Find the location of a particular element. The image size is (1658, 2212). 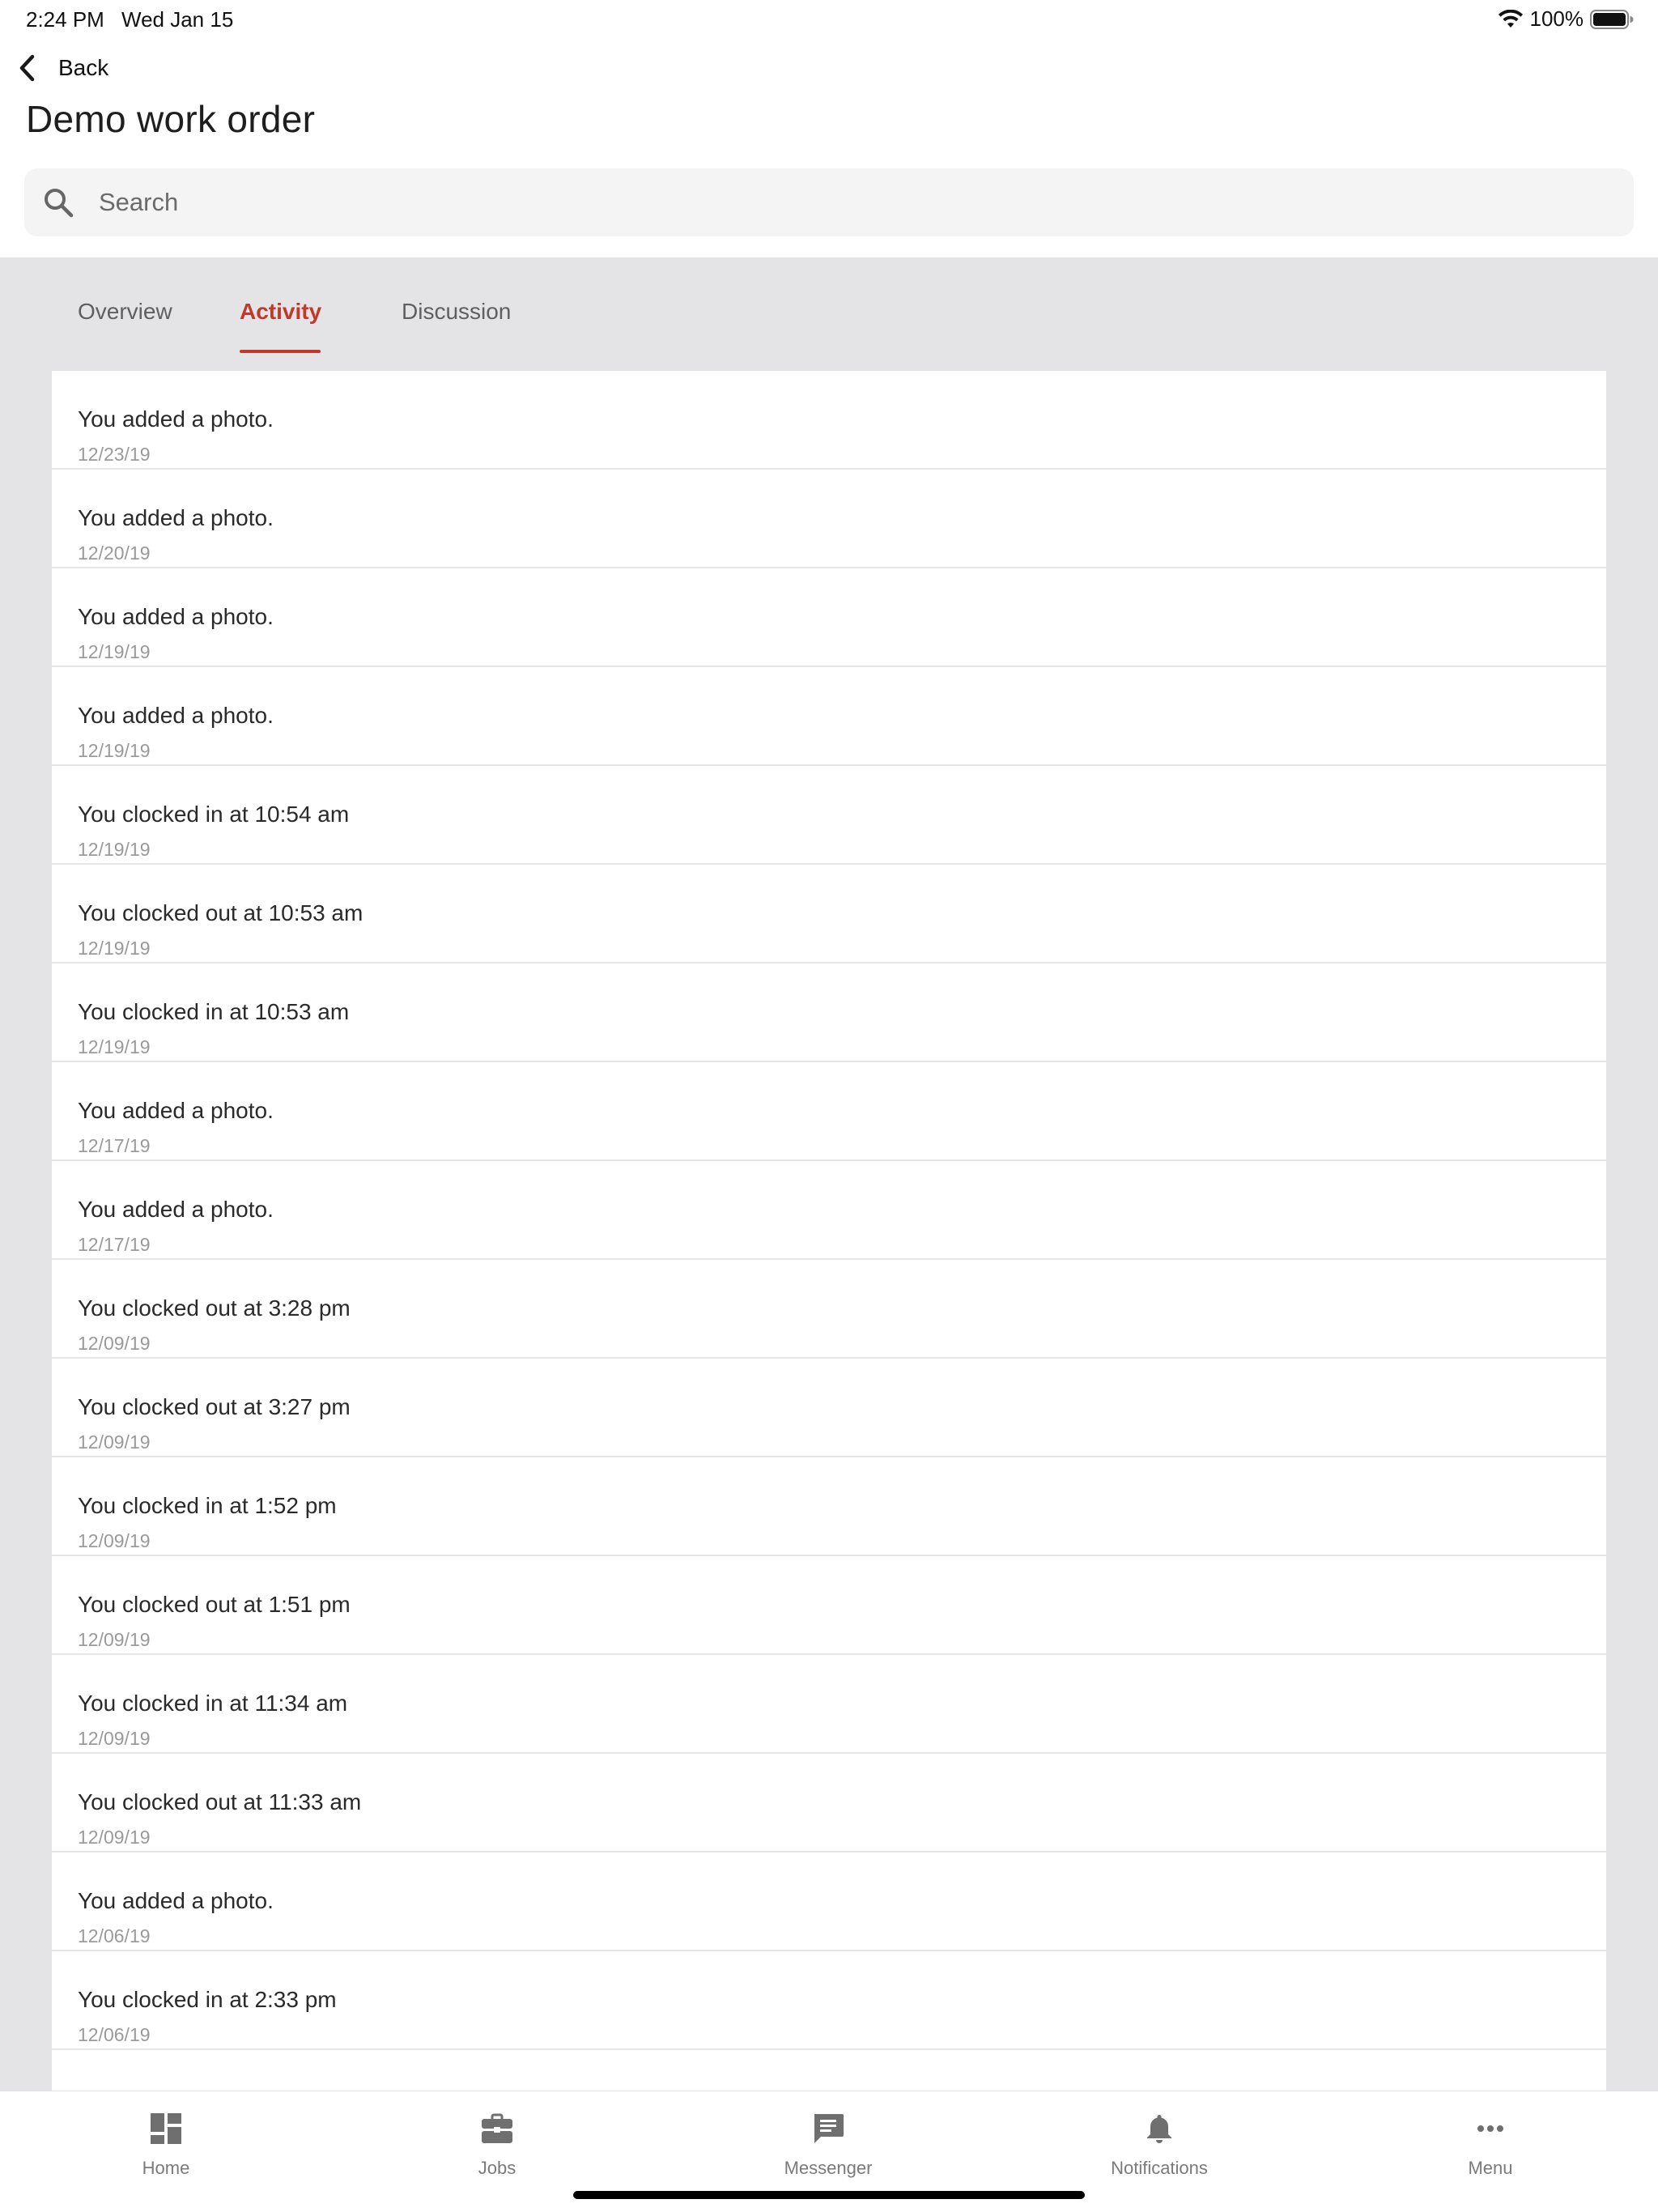

tab-overview: Overview is located at coordinates (125, 312).